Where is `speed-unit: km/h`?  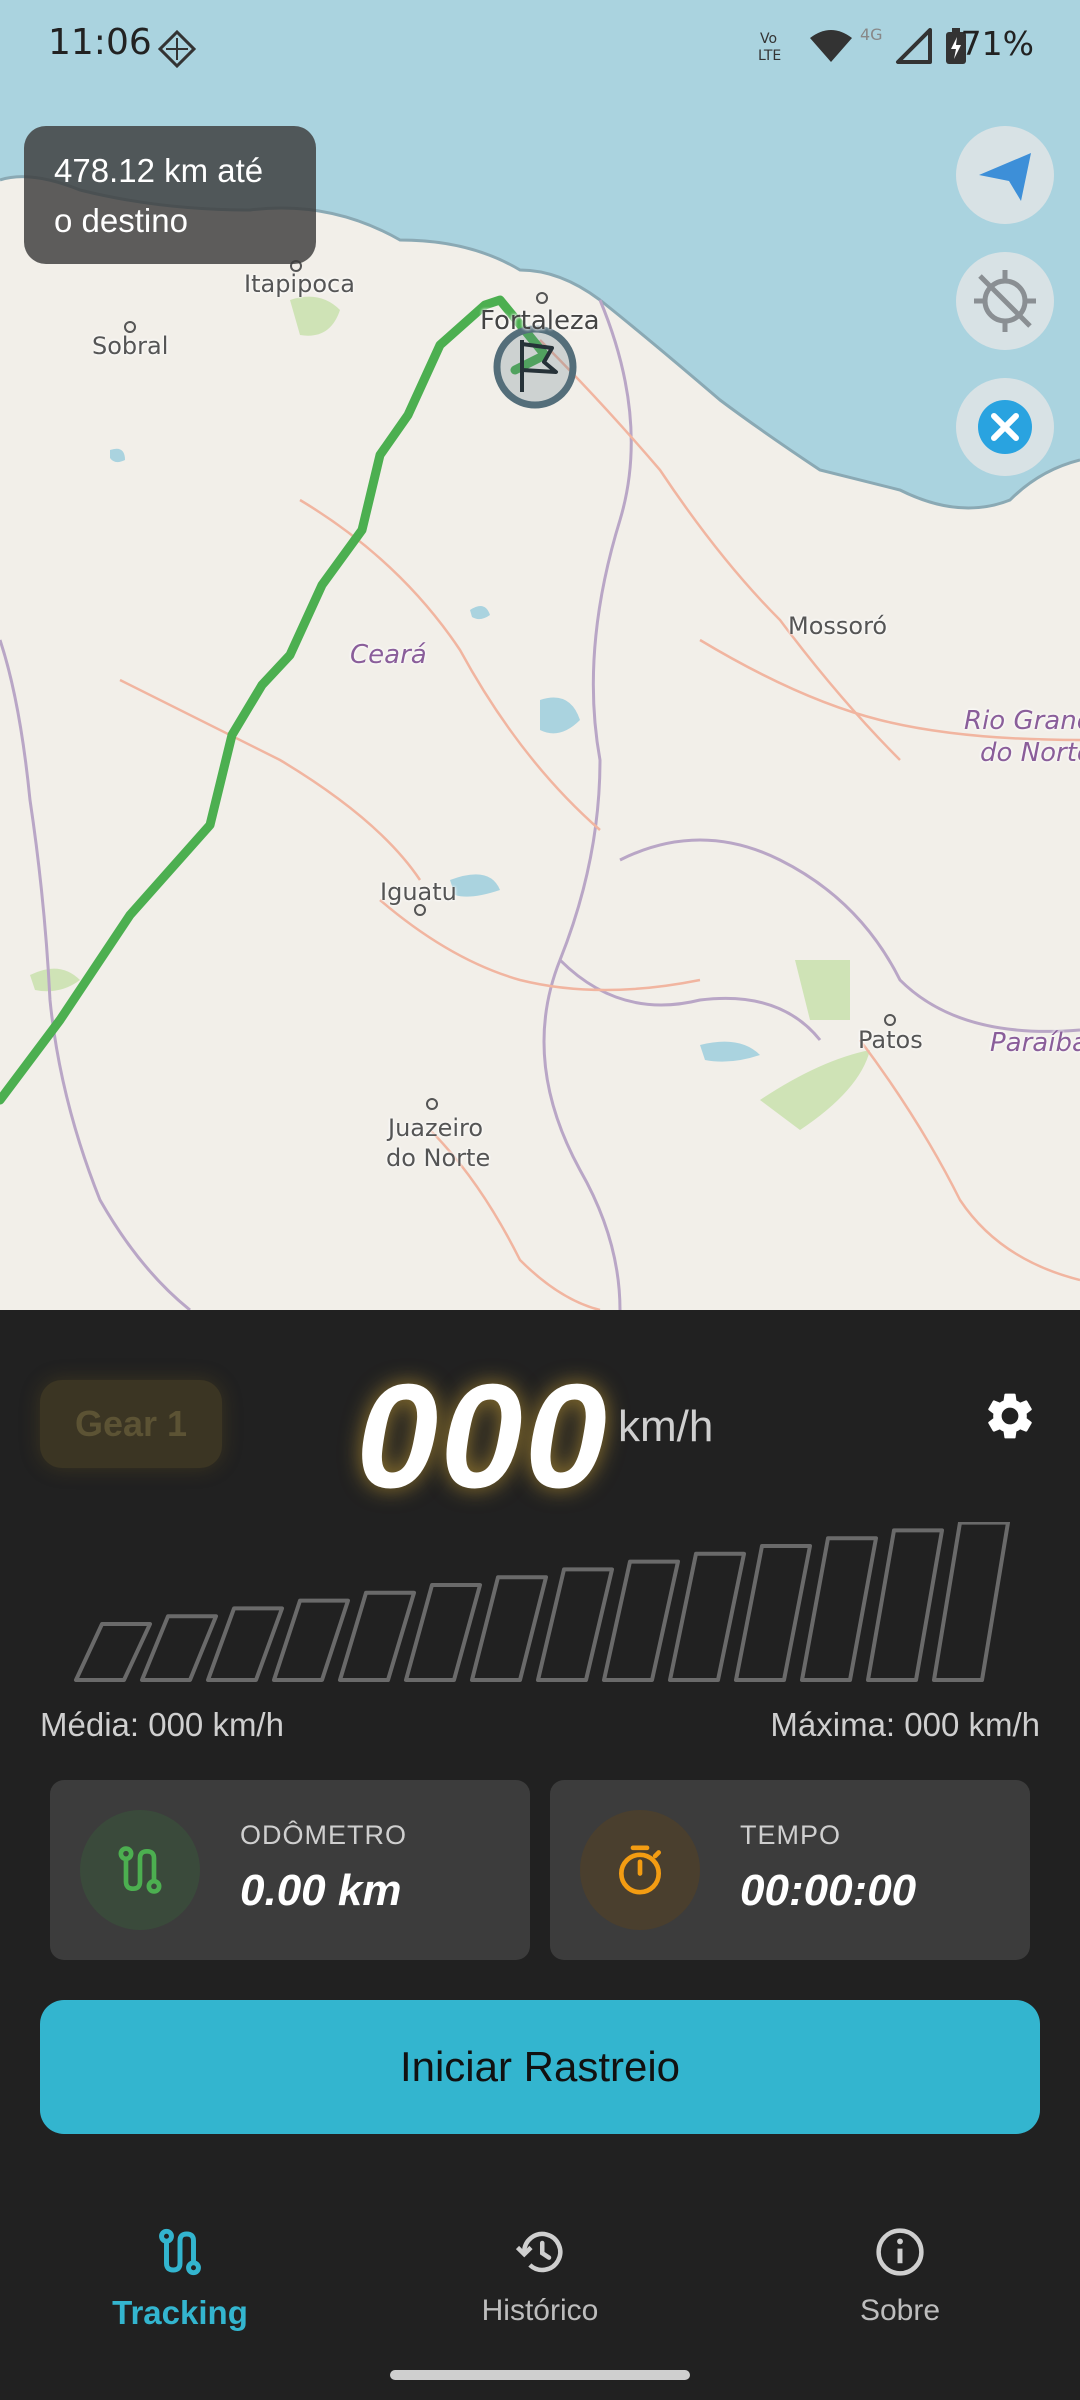 speed-unit: km/h is located at coordinates (666, 1426).